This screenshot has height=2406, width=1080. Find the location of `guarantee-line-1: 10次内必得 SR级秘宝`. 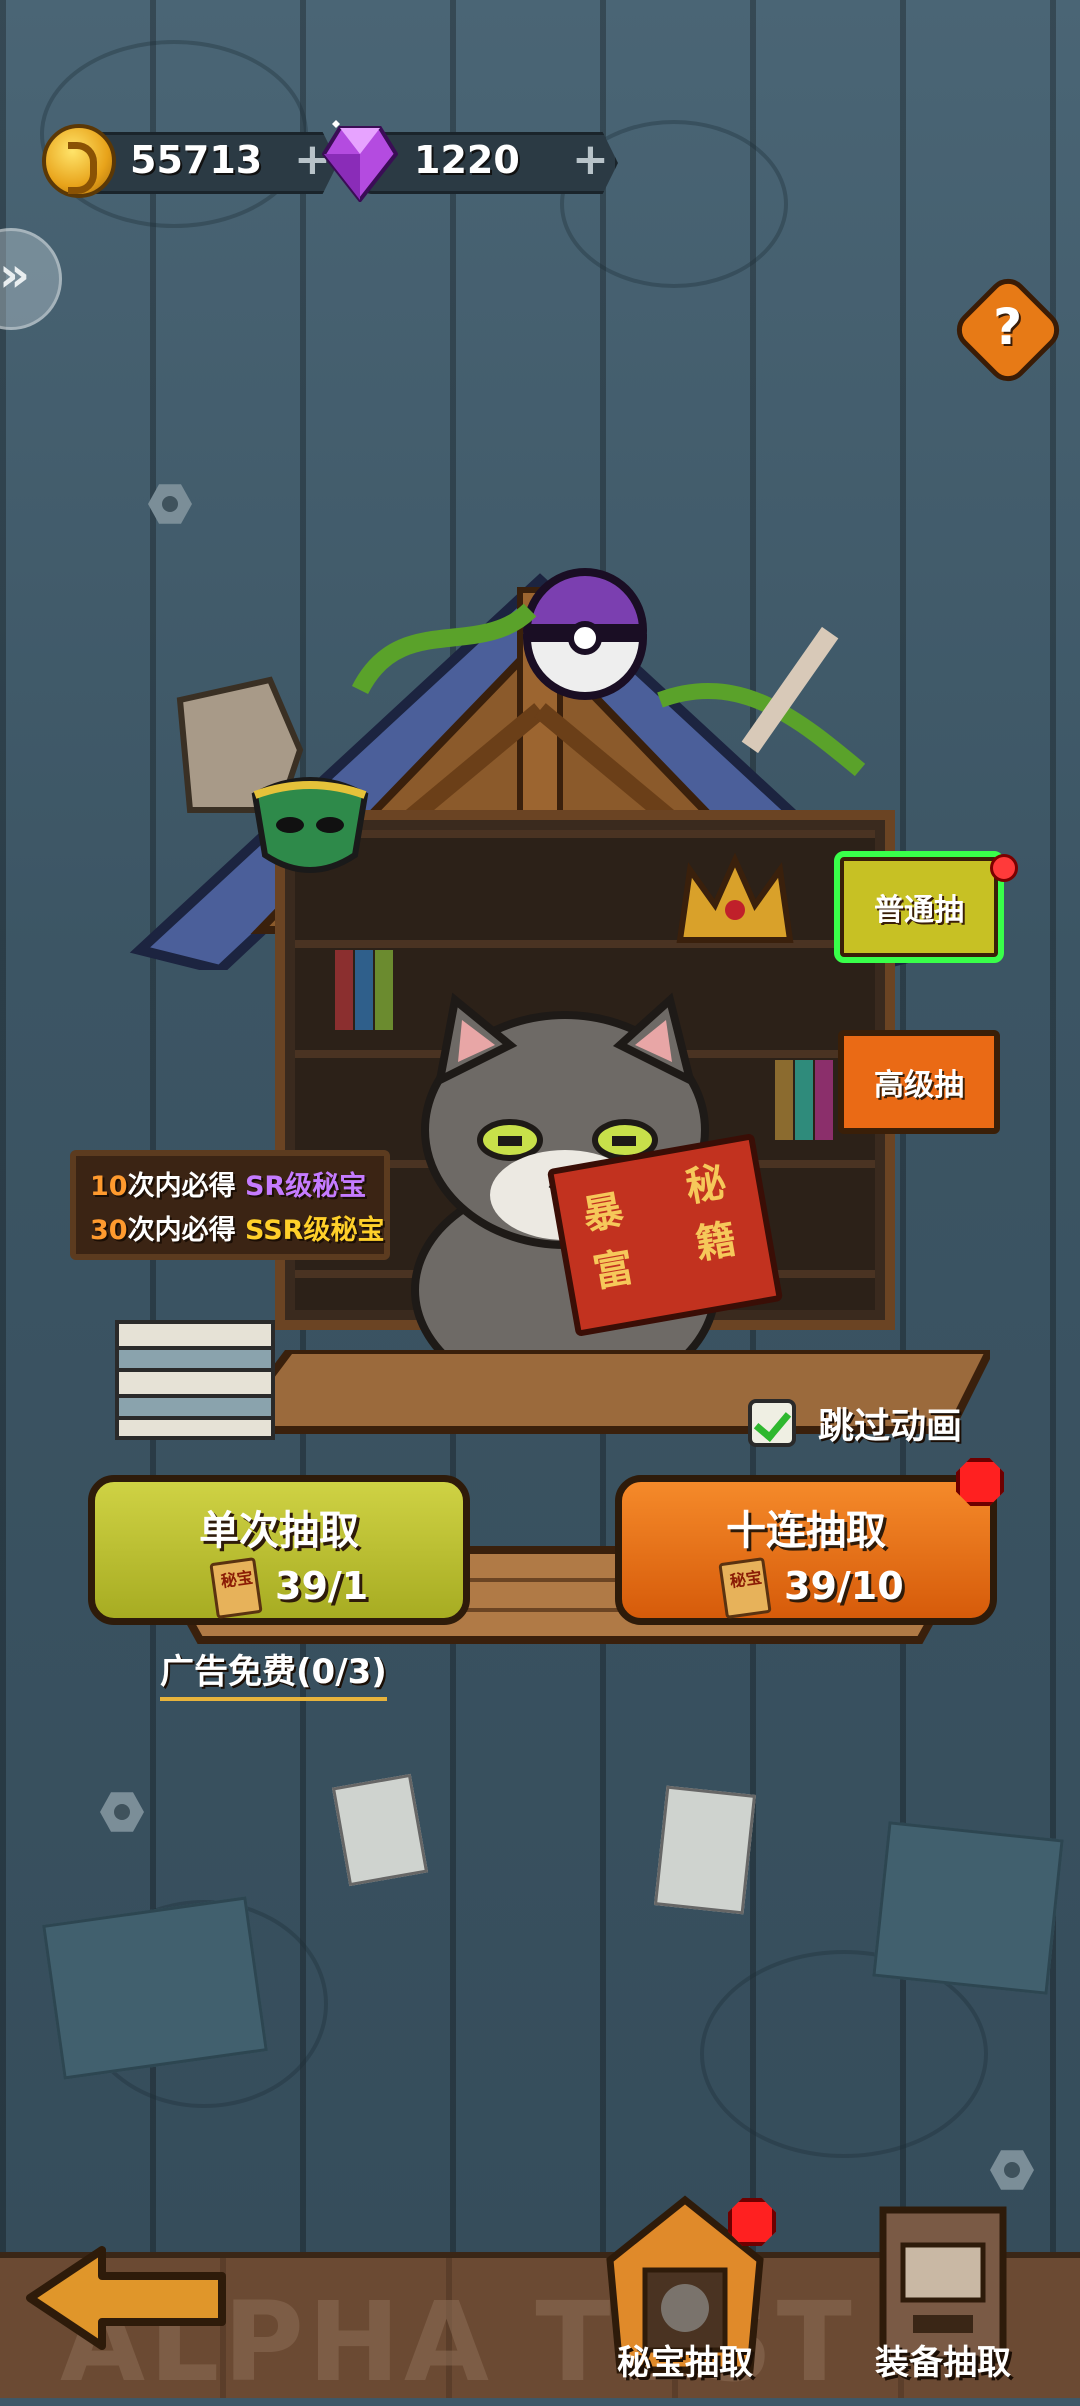

guarantee-line-1: 10次内必得 SR级秘宝 is located at coordinates (228, 1183).